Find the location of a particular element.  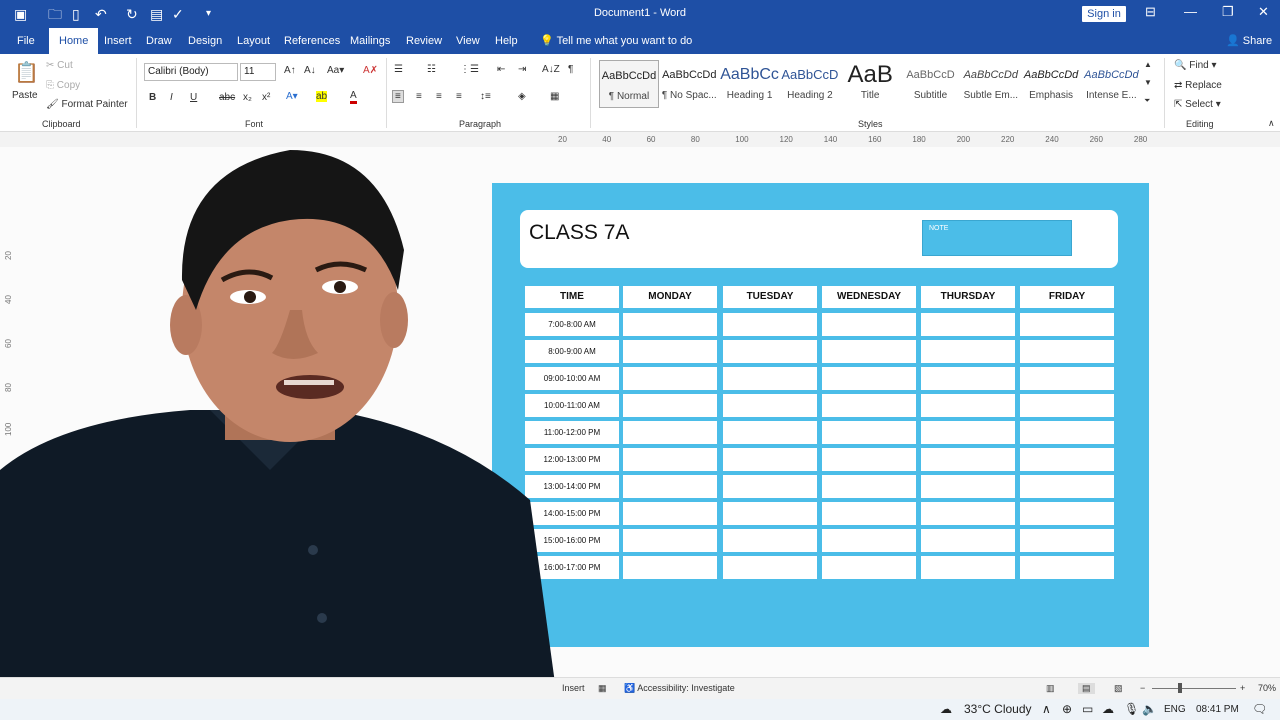

tab-mailings: Mailings is located at coordinates (370, 41).